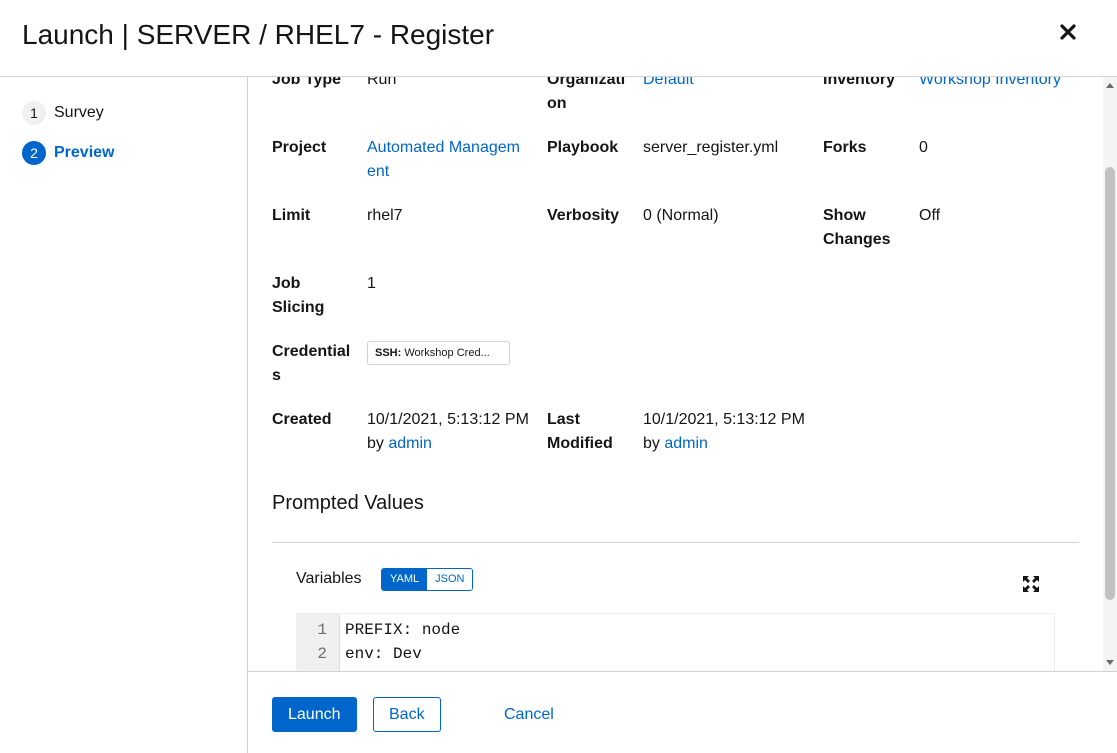 This screenshot has width=1117, height=753. What do you see at coordinates (859, 82) in the screenshot?
I see `inventory-label: Inventory` at bounding box center [859, 82].